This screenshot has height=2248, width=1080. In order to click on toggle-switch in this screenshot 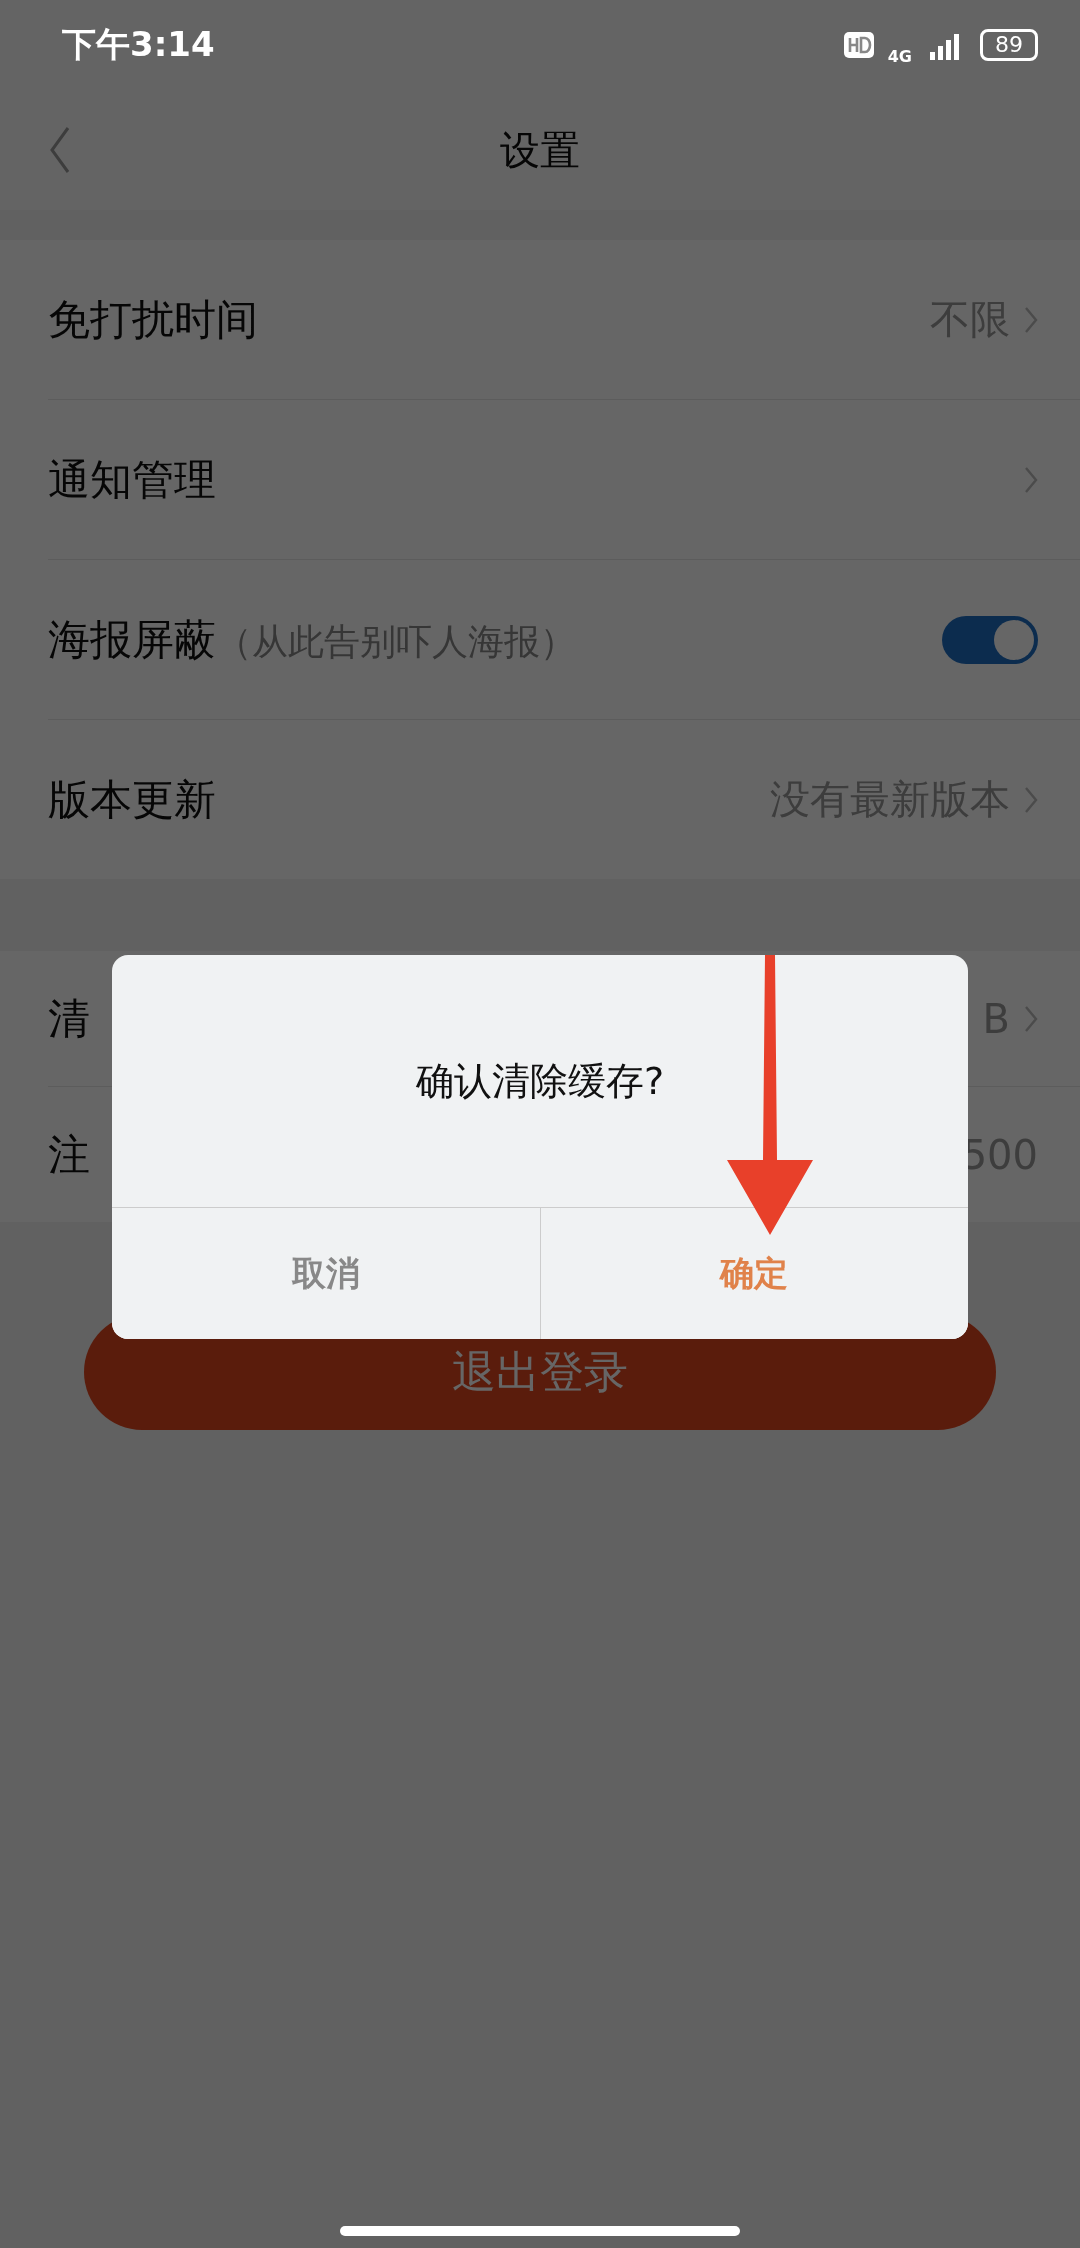, I will do `click(990, 639)`.